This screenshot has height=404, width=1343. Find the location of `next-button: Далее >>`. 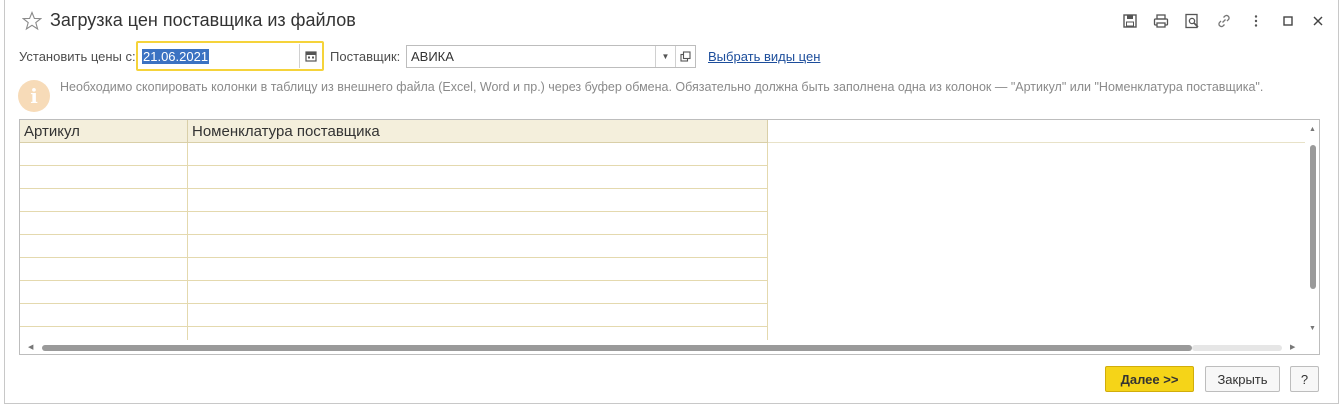

next-button: Далее >> is located at coordinates (1149, 379).